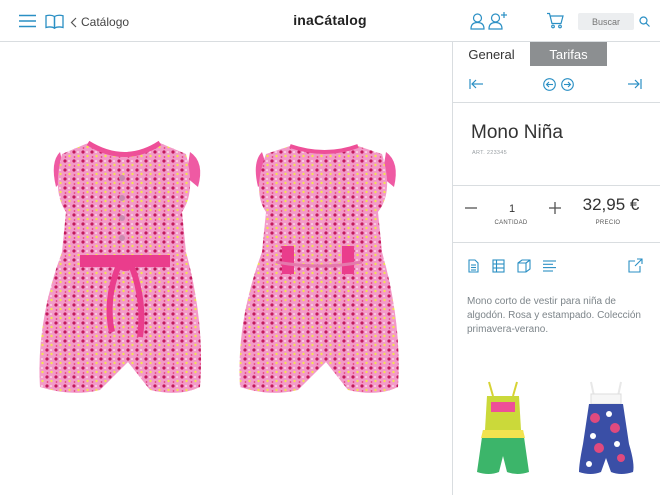  I want to click on romper-front-image, so click(120, 266).